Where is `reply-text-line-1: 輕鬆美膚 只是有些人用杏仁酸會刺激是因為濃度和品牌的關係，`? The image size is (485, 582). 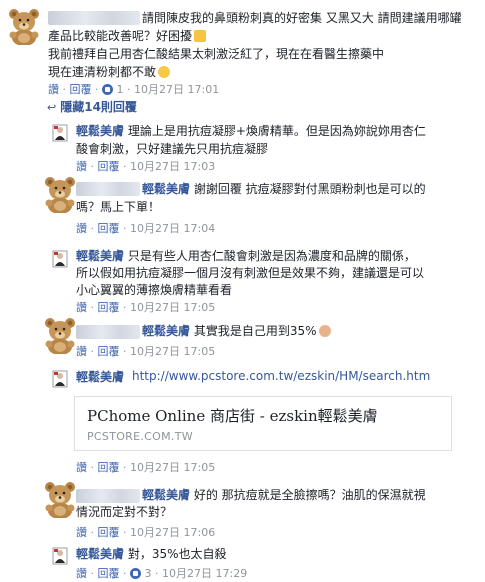 reply-text-line-1: 輕鬆美膚 只是有些人用杏仁酸會刺激是因為濃度和品牌的關係， is located at coordinates (246, 256).